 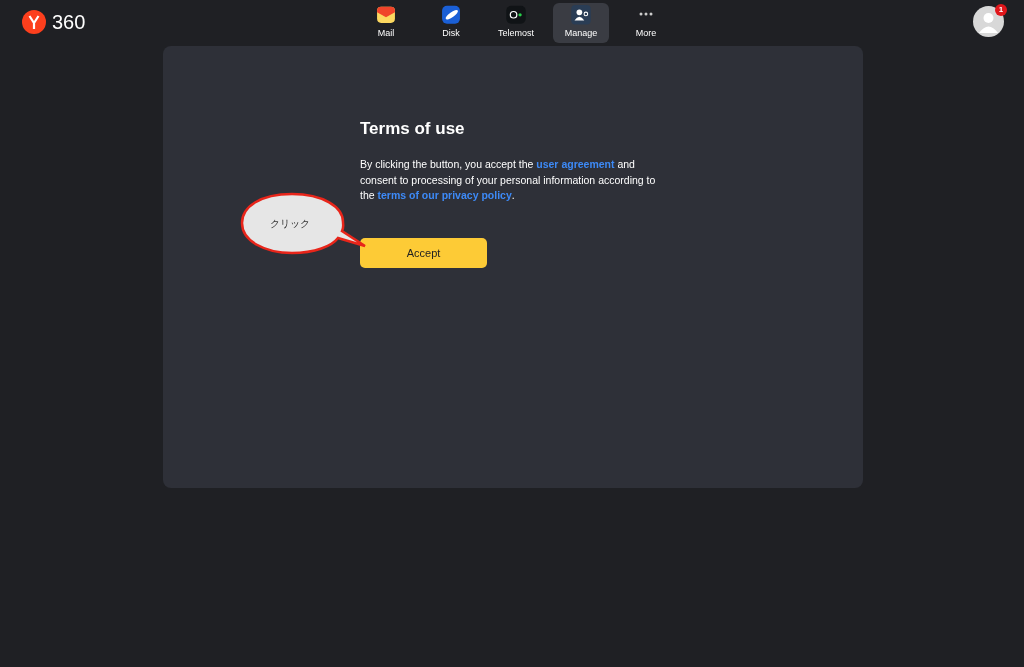 What do you see at coordinates (508, 180) in the screenshot?
I see `terms-text: By clicking the button, you accept the user agreement and consent to processing of your personal information according to the terms of our privacy policy.` at bounding box center [508, 180].